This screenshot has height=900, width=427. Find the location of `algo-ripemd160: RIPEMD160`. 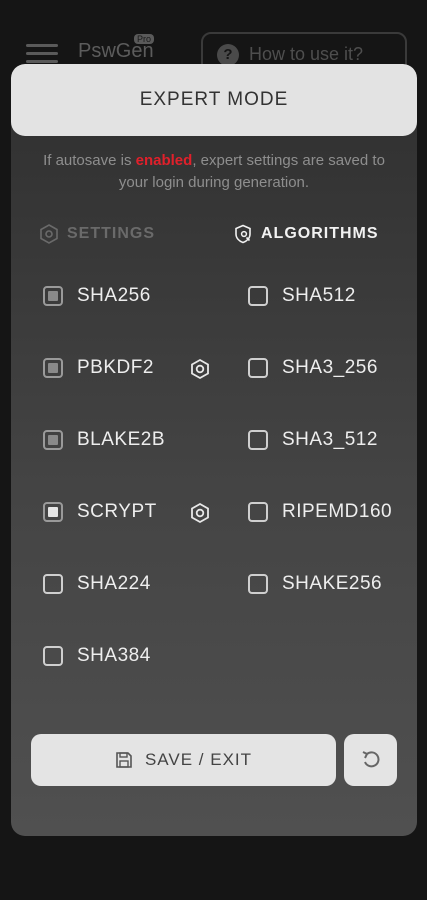

algo-ripemd160: RIPEMD160 is located at coordinates (320, 512).